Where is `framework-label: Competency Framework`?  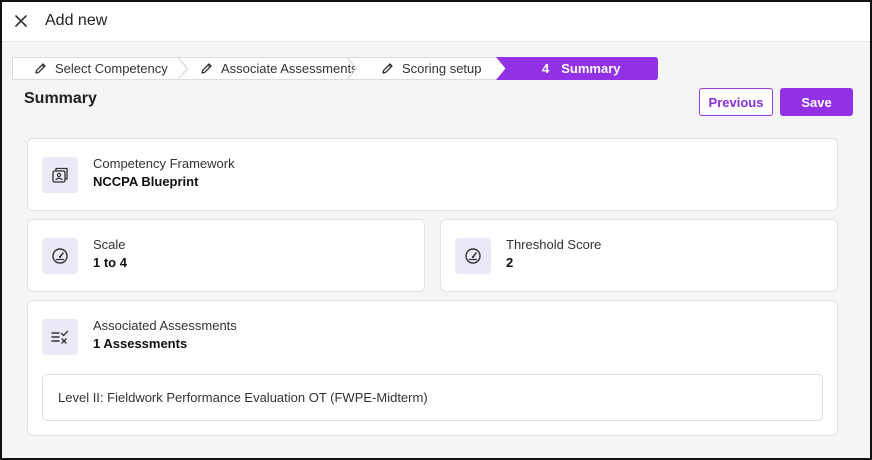 framework-label: Competency Framework is located at coordinates (164, 163).